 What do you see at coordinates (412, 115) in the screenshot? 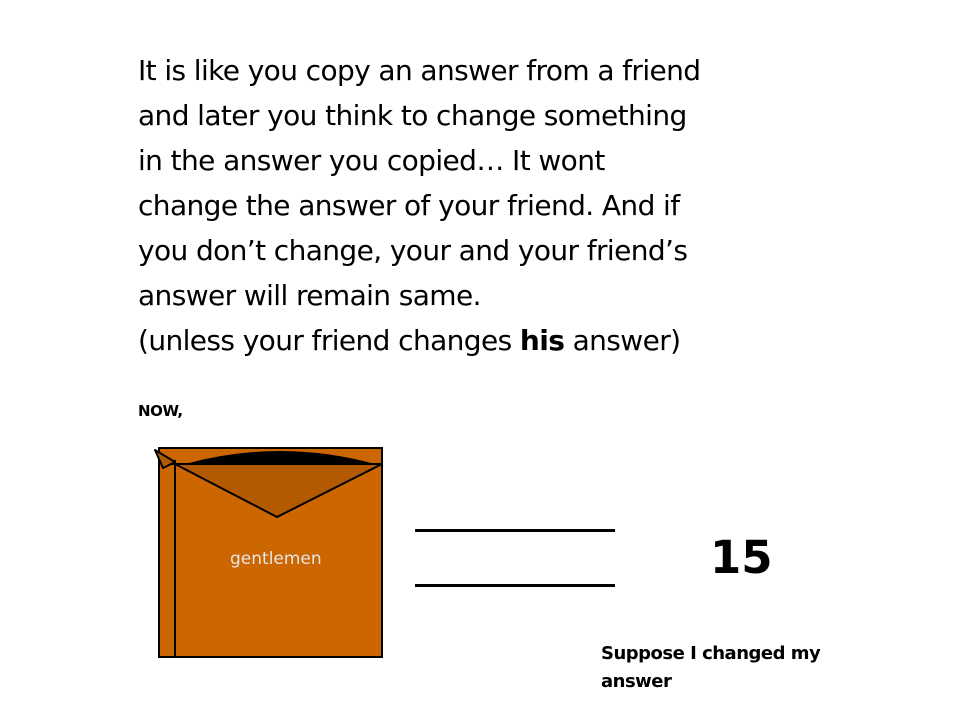
I see `paragraph-line: and later you think to change something` at bounding box center [412, 115].